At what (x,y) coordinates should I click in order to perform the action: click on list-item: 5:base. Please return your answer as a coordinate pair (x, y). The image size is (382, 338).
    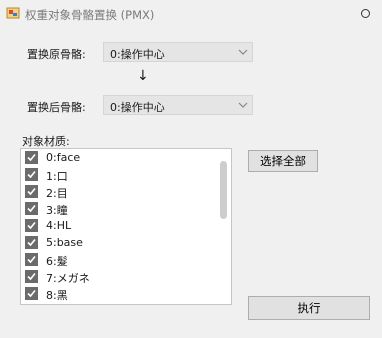
    Looking at the image, I should click on (119, 243).